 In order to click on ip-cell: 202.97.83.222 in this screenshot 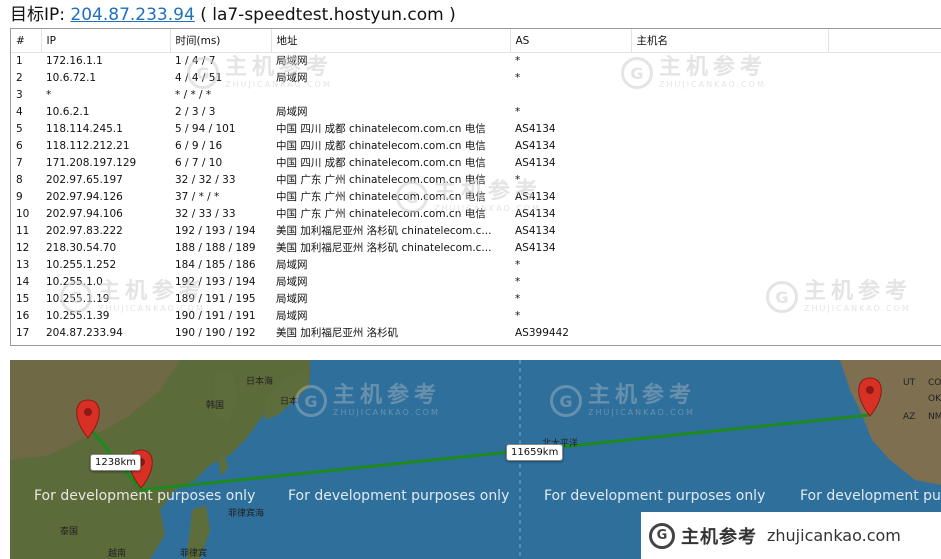, I will do `click(84, 231)`.